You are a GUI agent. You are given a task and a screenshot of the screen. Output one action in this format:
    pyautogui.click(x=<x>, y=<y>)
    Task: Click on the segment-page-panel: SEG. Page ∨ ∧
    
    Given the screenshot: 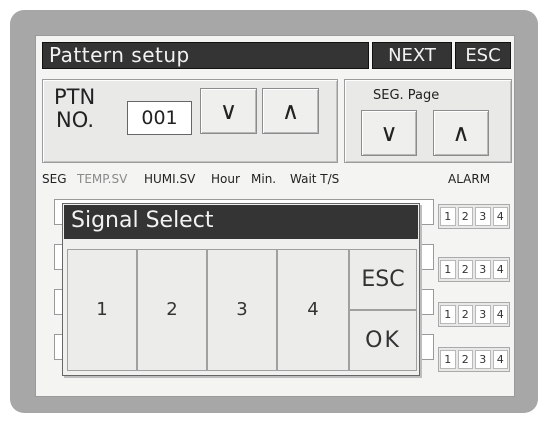 What is the action you would take?
    pyautogui.click(x=428, y=121)
    